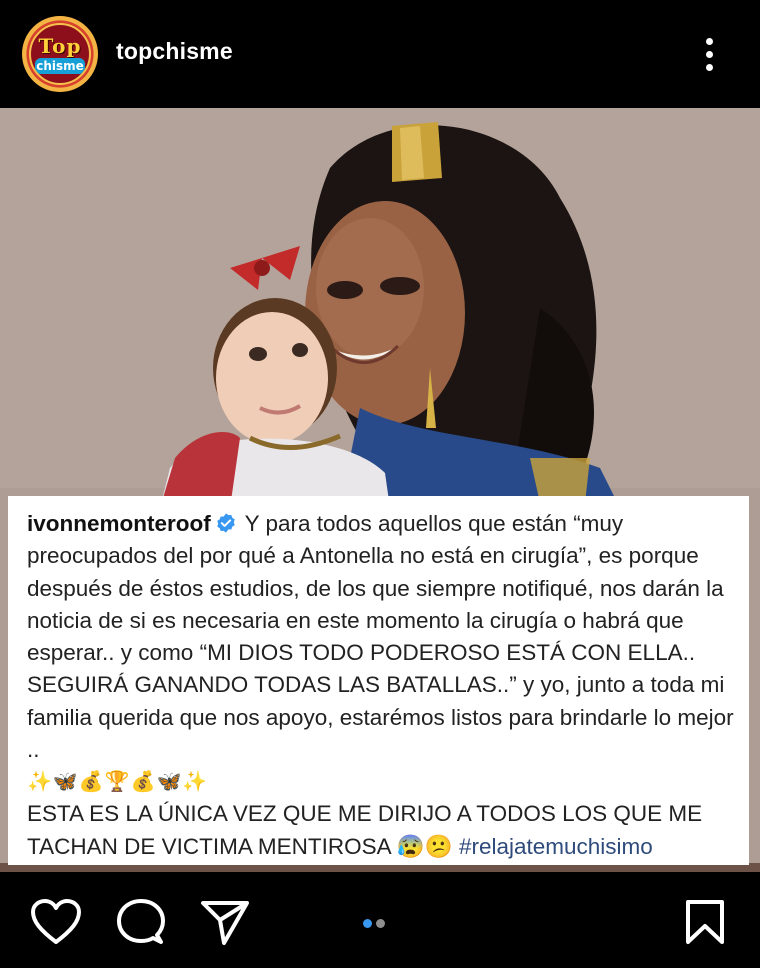 This screenshot has width=760, height=968. Describe the element at coordinates (380, 54) in the screenshot. I see `post-header: Top chisme topchisme` at that location.